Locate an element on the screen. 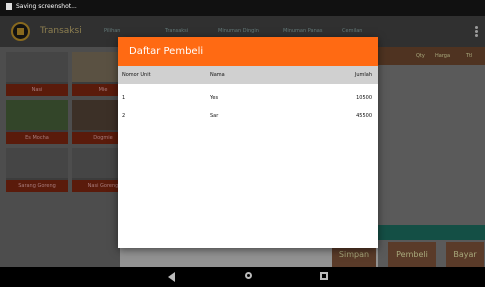 The image size is (485, 287). column-nama: Nama is located at coordinates (217, 75).